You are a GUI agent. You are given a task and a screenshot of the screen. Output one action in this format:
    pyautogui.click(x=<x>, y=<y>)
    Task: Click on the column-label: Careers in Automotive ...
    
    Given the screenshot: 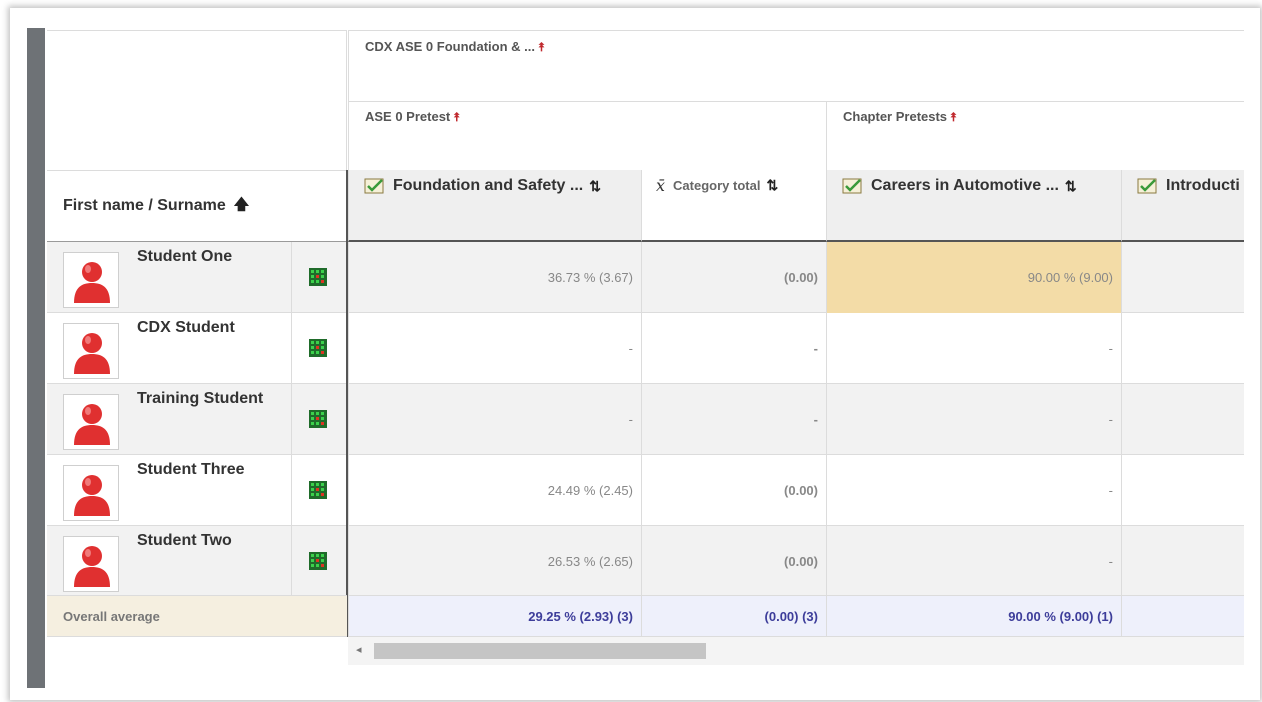 What is the action you would take?
    pyautogui.click(x=965, y=185)
    